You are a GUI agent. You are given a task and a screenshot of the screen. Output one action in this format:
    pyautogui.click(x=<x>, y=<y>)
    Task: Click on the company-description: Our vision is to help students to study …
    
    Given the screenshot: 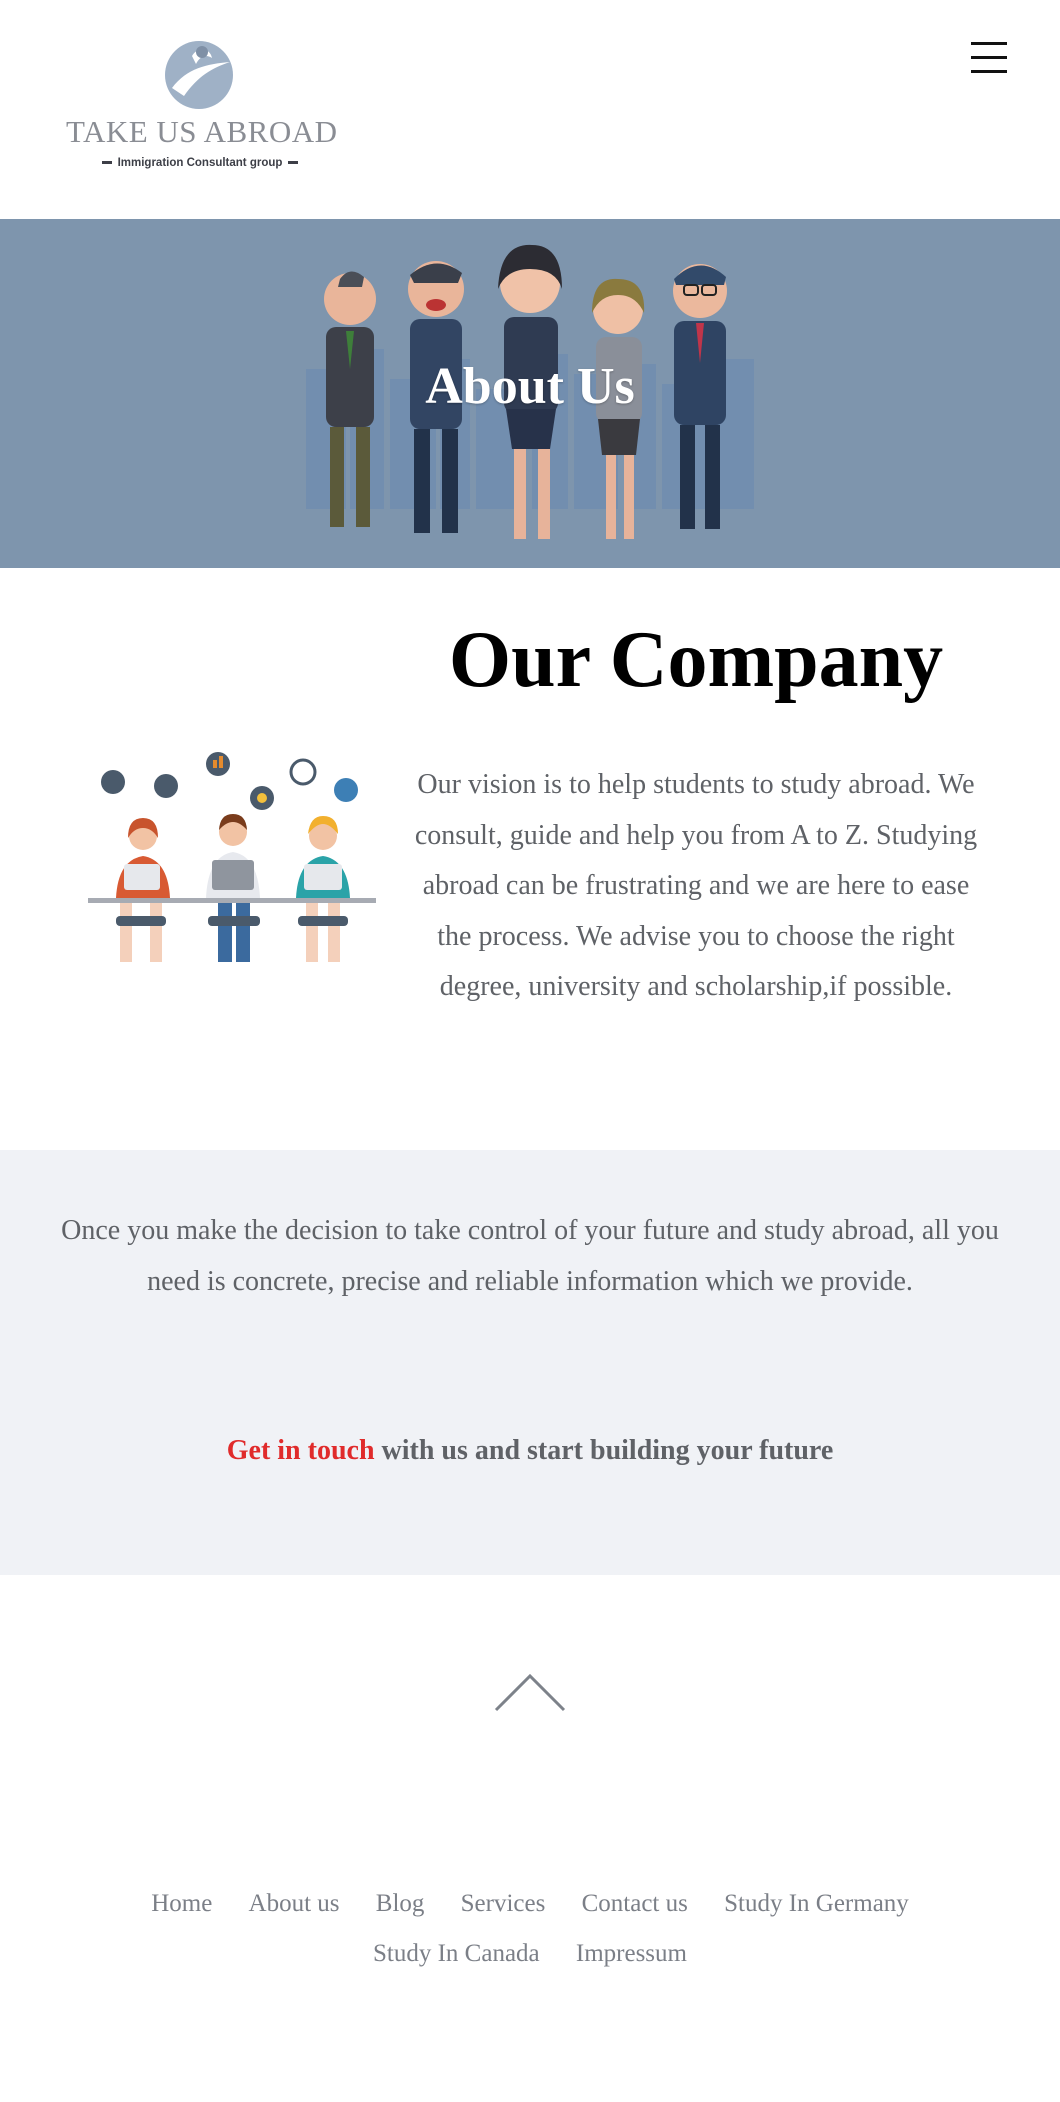 What is the action you would take?
    pyautogui.click(x=696, y=885)
    